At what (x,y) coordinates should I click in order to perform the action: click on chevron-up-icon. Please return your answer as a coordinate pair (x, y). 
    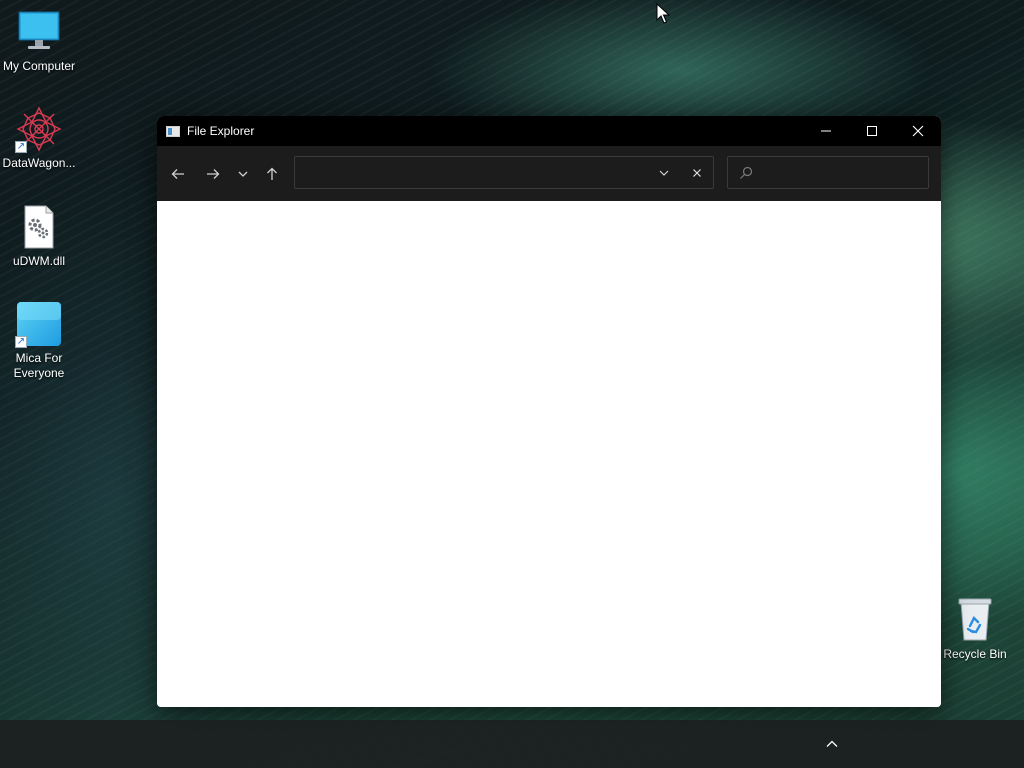
    Looking at the image, I should click on (832, 743).